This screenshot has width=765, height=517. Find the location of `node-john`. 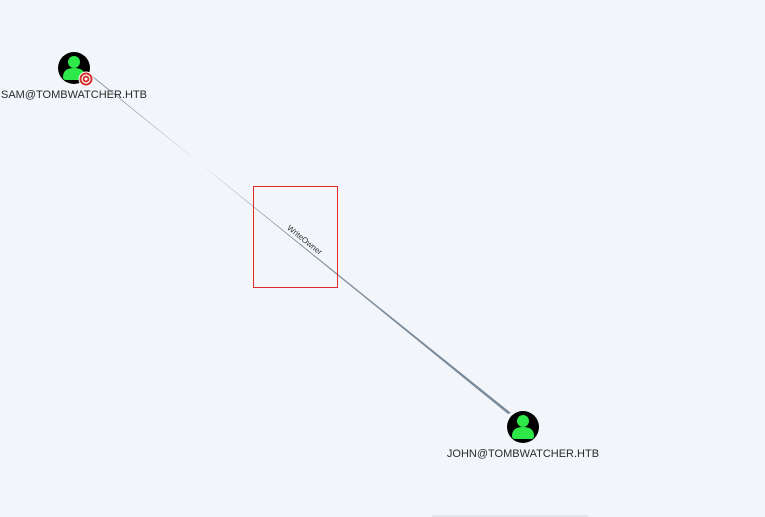

node-john is located at coordinates (523, 427).